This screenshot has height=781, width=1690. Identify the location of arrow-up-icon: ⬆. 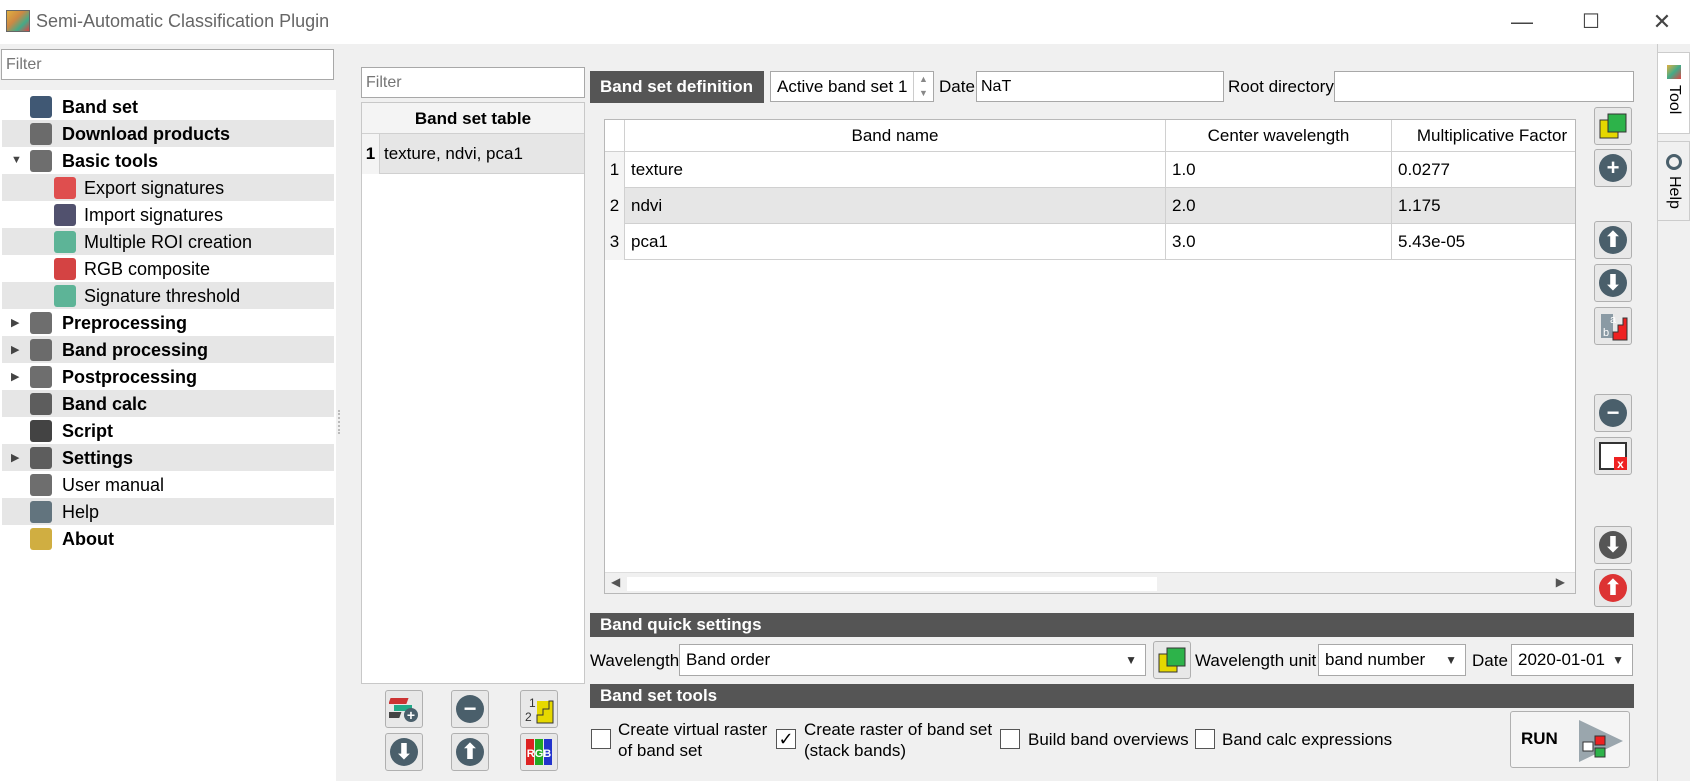
(470, 752).